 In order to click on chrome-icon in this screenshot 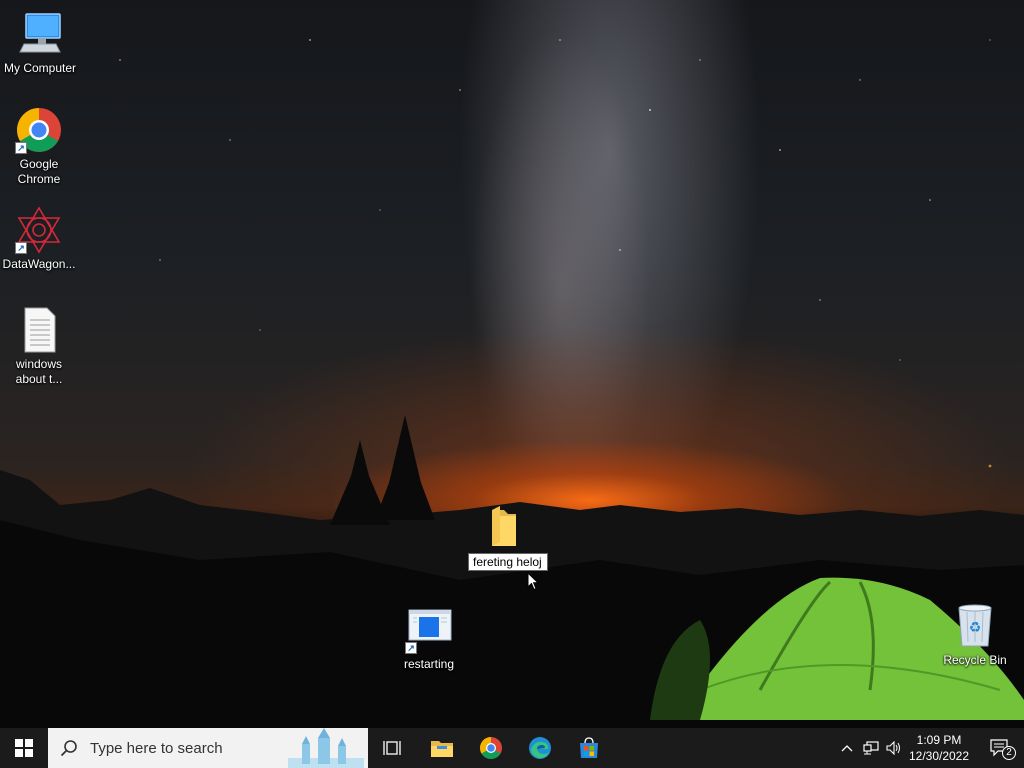, I will do `click(491, 748)`.